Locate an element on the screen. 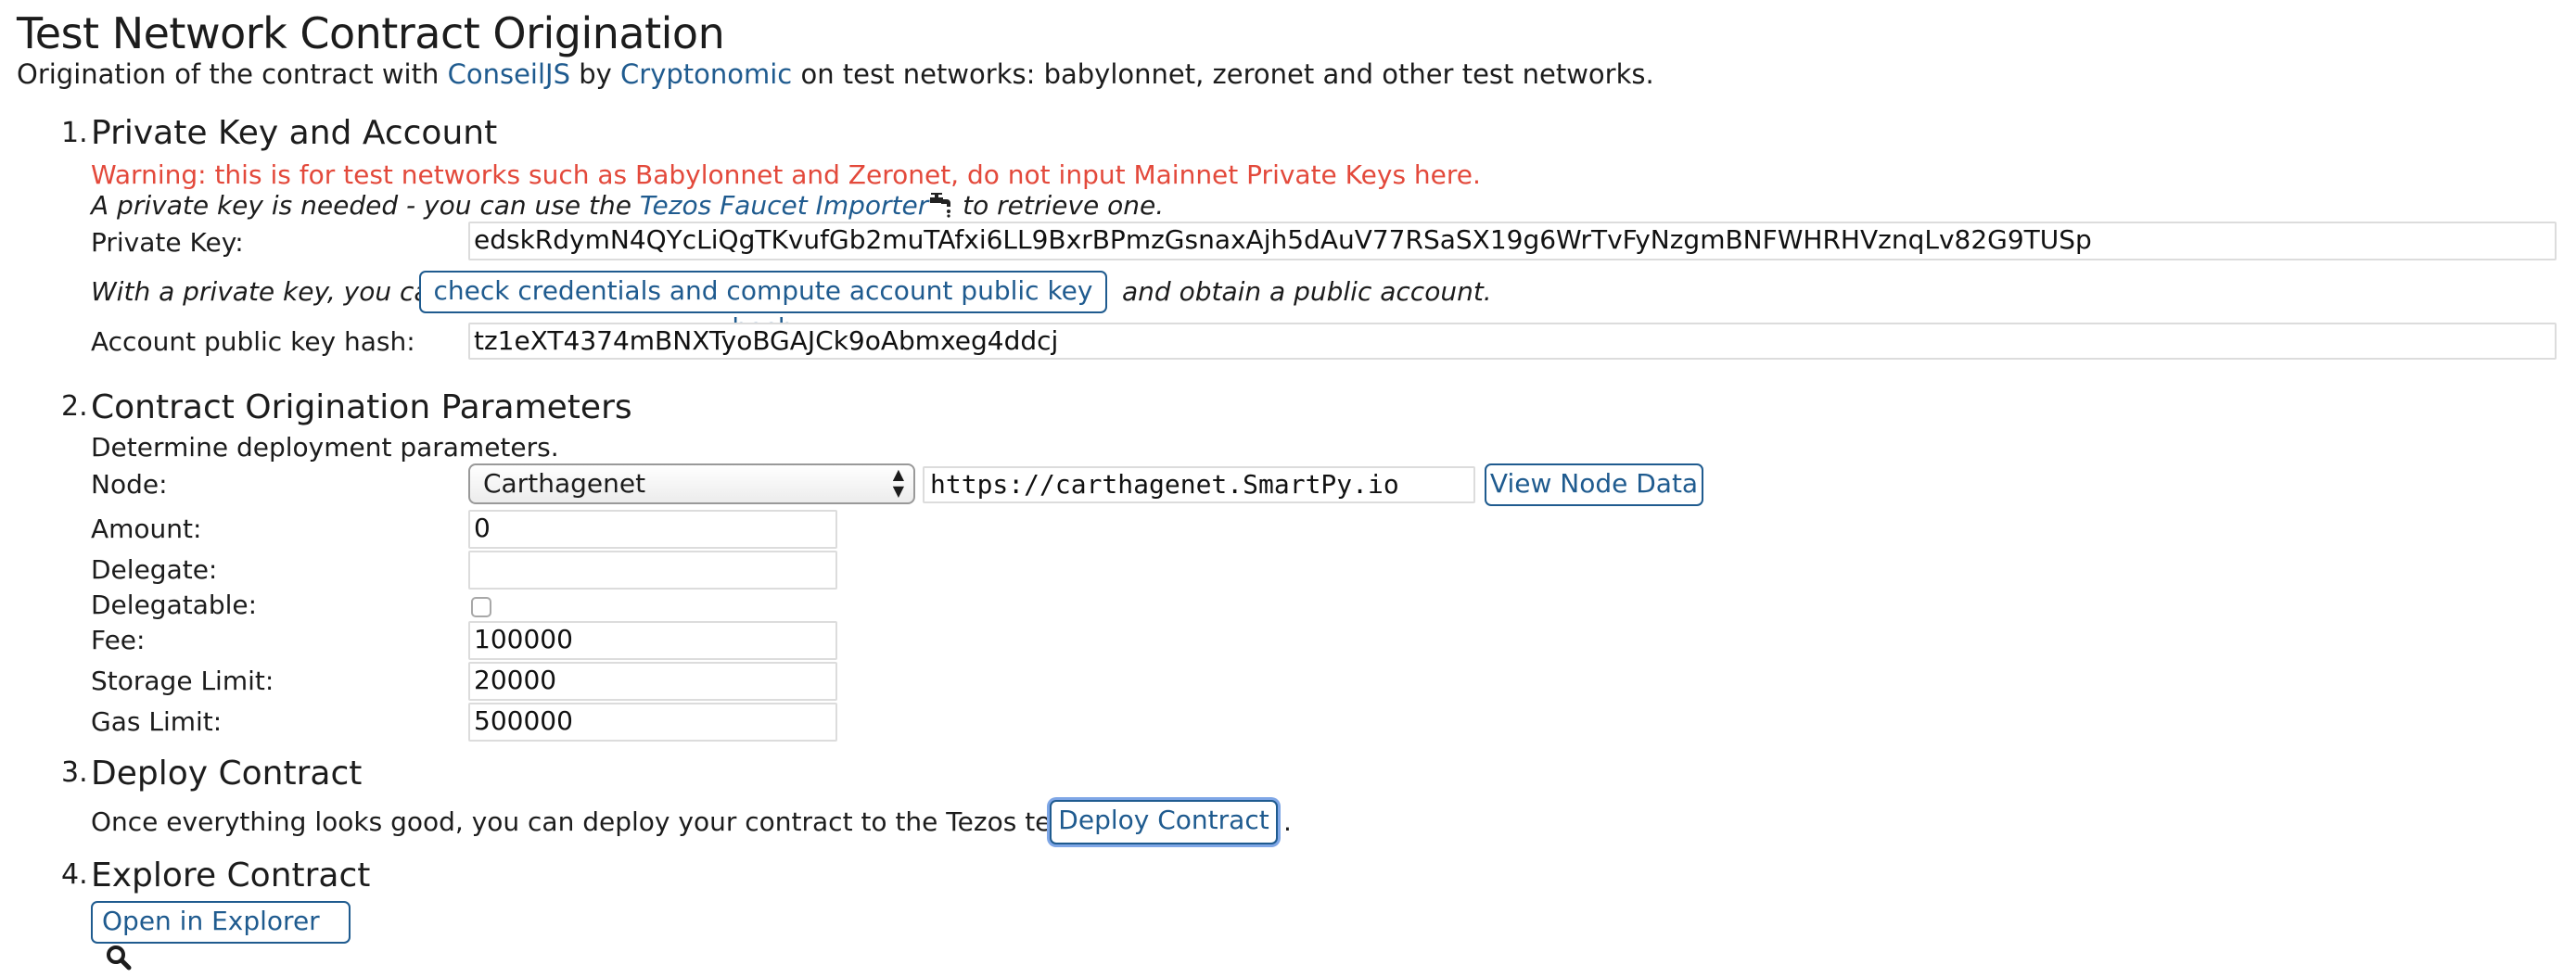  section3-heading: Deploy Contract is located at coordinates (227, 774).